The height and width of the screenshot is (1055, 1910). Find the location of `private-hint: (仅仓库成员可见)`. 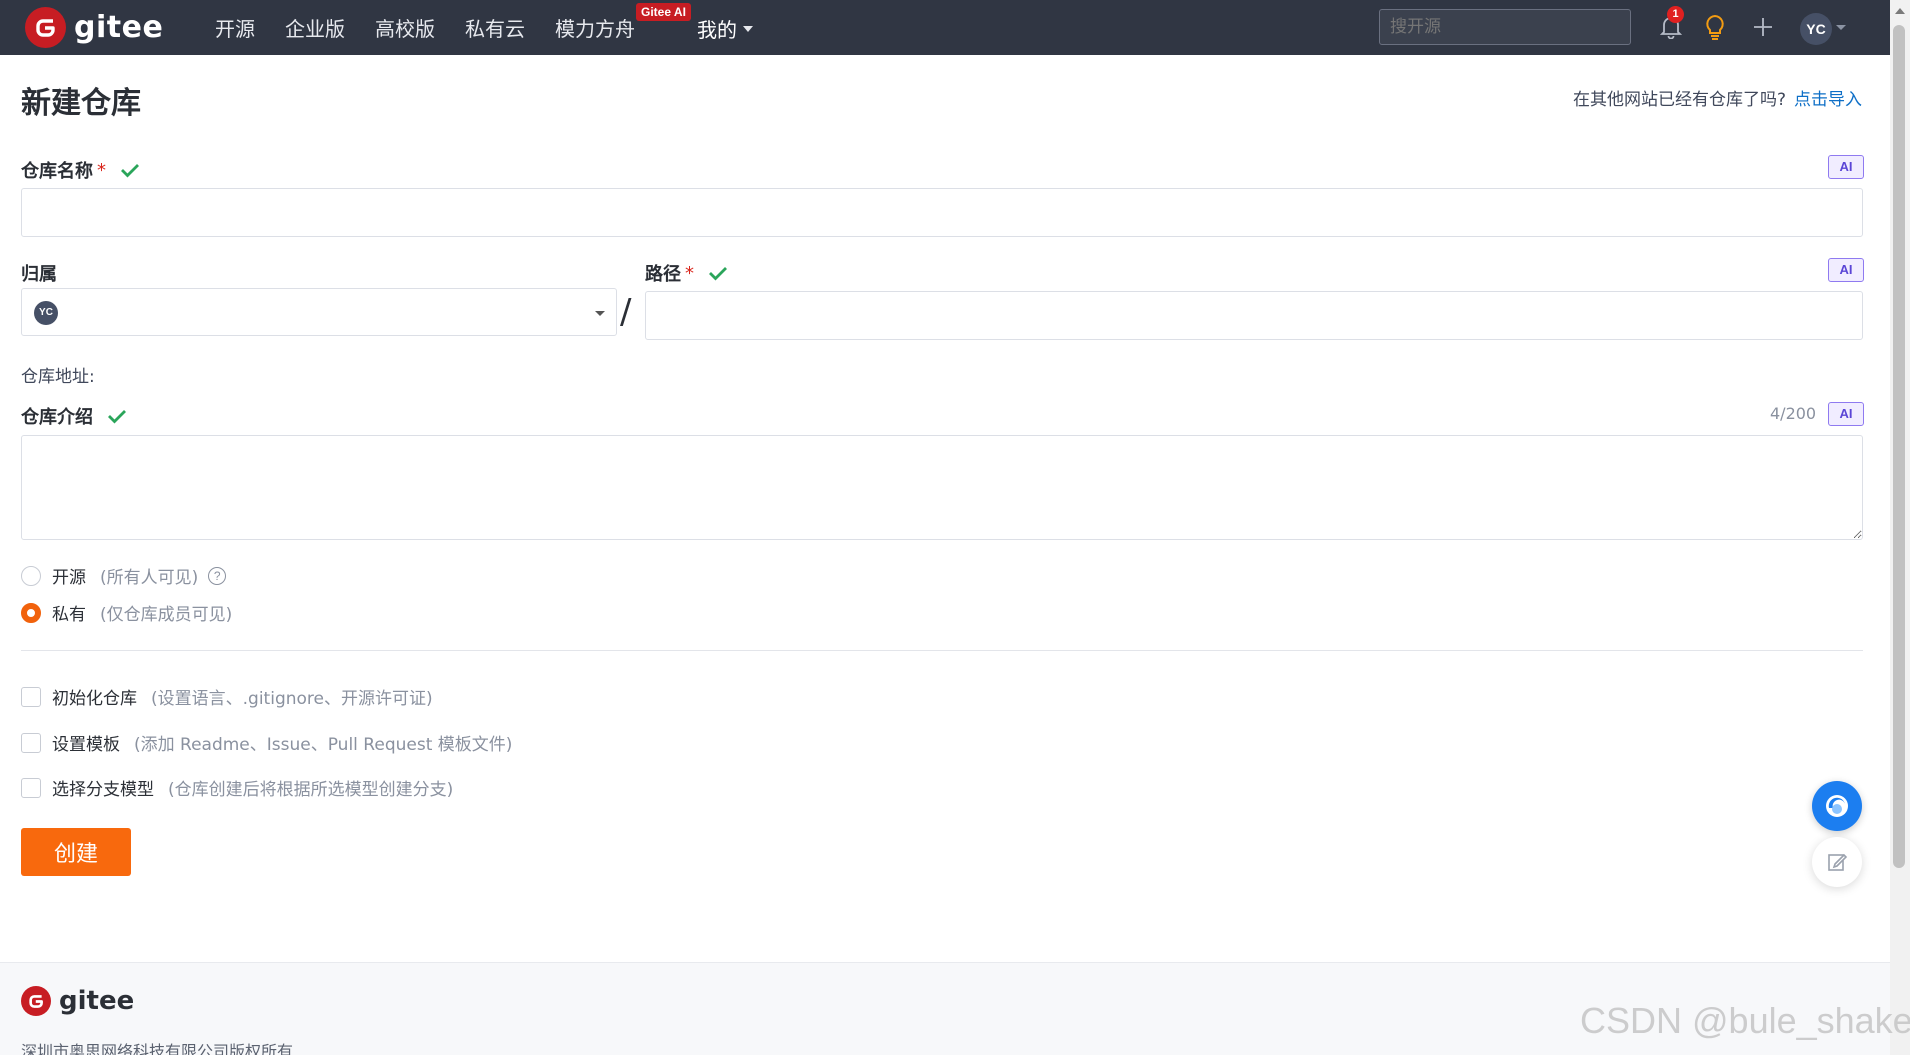

private-hint: (仅仓库成员可见) is located at coordinates (166, 615).